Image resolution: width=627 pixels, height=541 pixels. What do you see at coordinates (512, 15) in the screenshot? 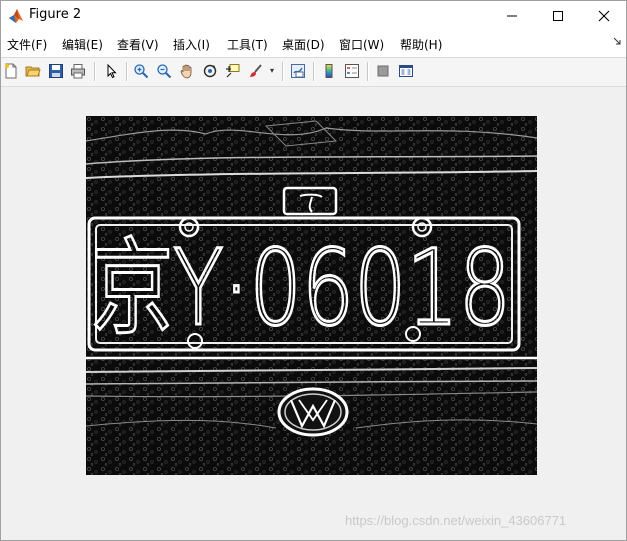
I see `minimize-button` at bounding box center [512, 15].